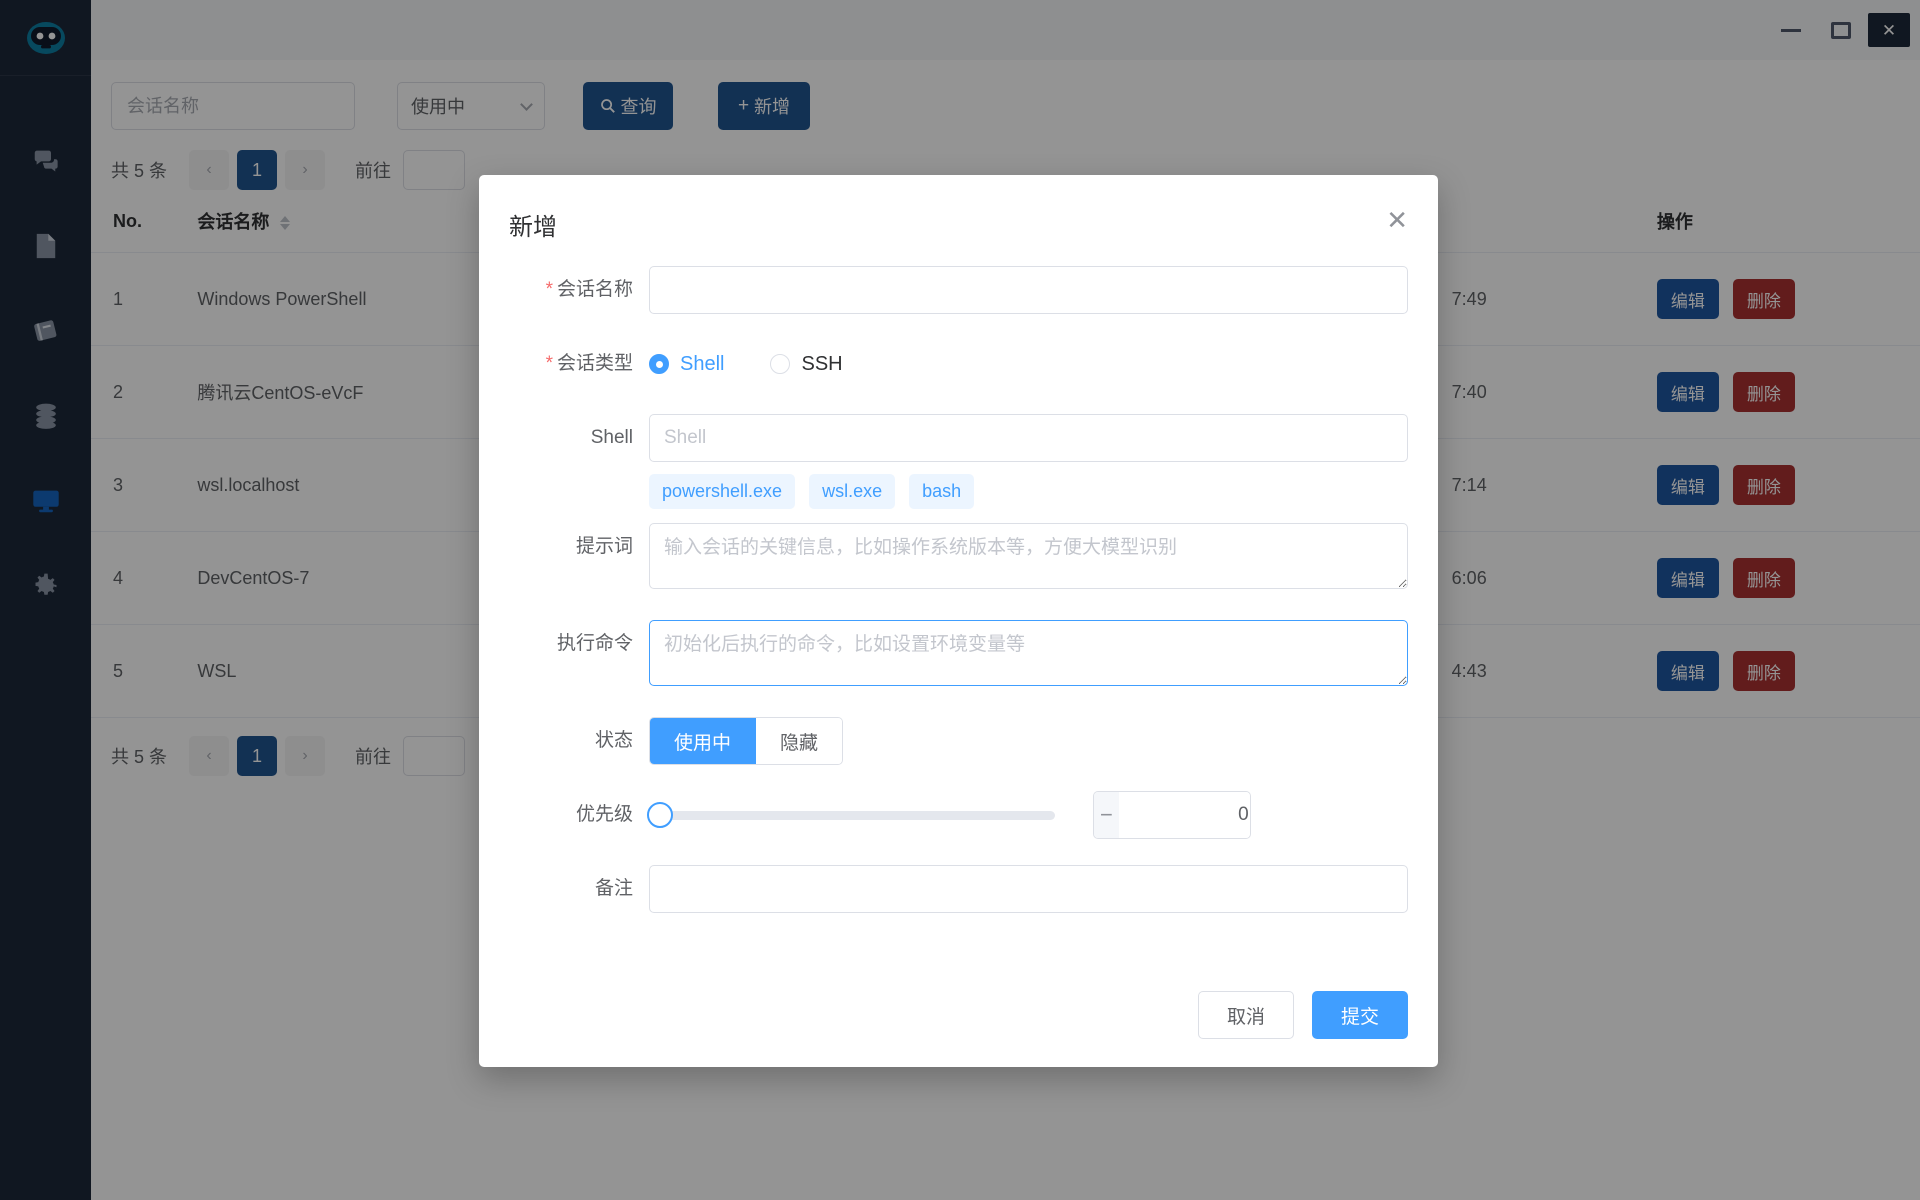 This screenshot has height=1200, width=1920. I want to click on priority-stepper: − +, so click(1172, 815).